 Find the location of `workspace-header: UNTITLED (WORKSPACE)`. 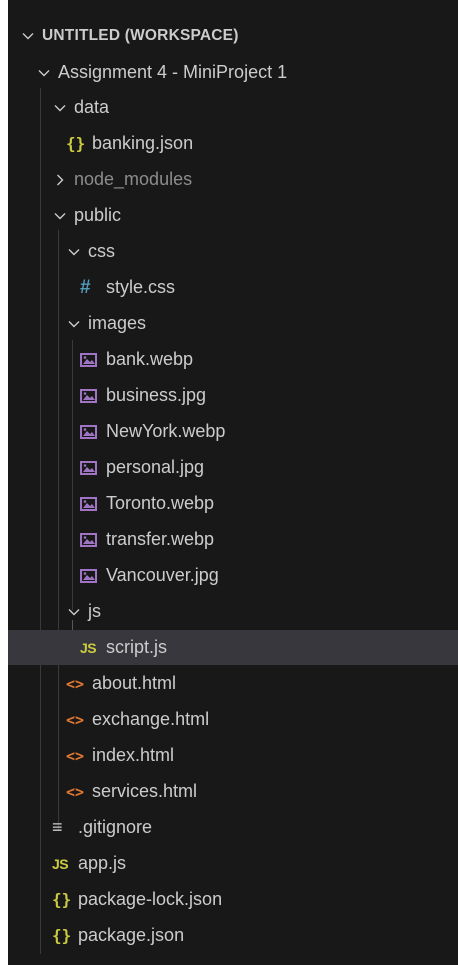

workspace-header: UNTITLED (WORKSPACE) is located at coordinates (233, 35).